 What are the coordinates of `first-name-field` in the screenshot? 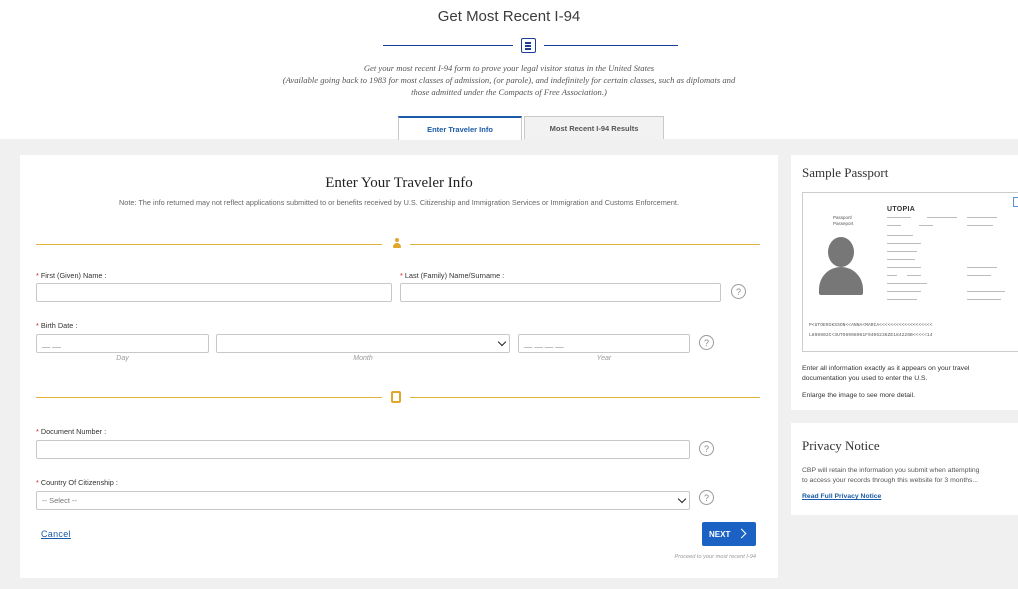 It's located at (214, 292).